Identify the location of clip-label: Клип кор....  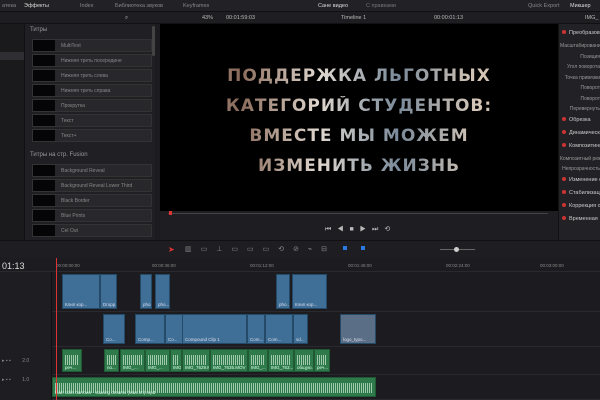
(76, 304).